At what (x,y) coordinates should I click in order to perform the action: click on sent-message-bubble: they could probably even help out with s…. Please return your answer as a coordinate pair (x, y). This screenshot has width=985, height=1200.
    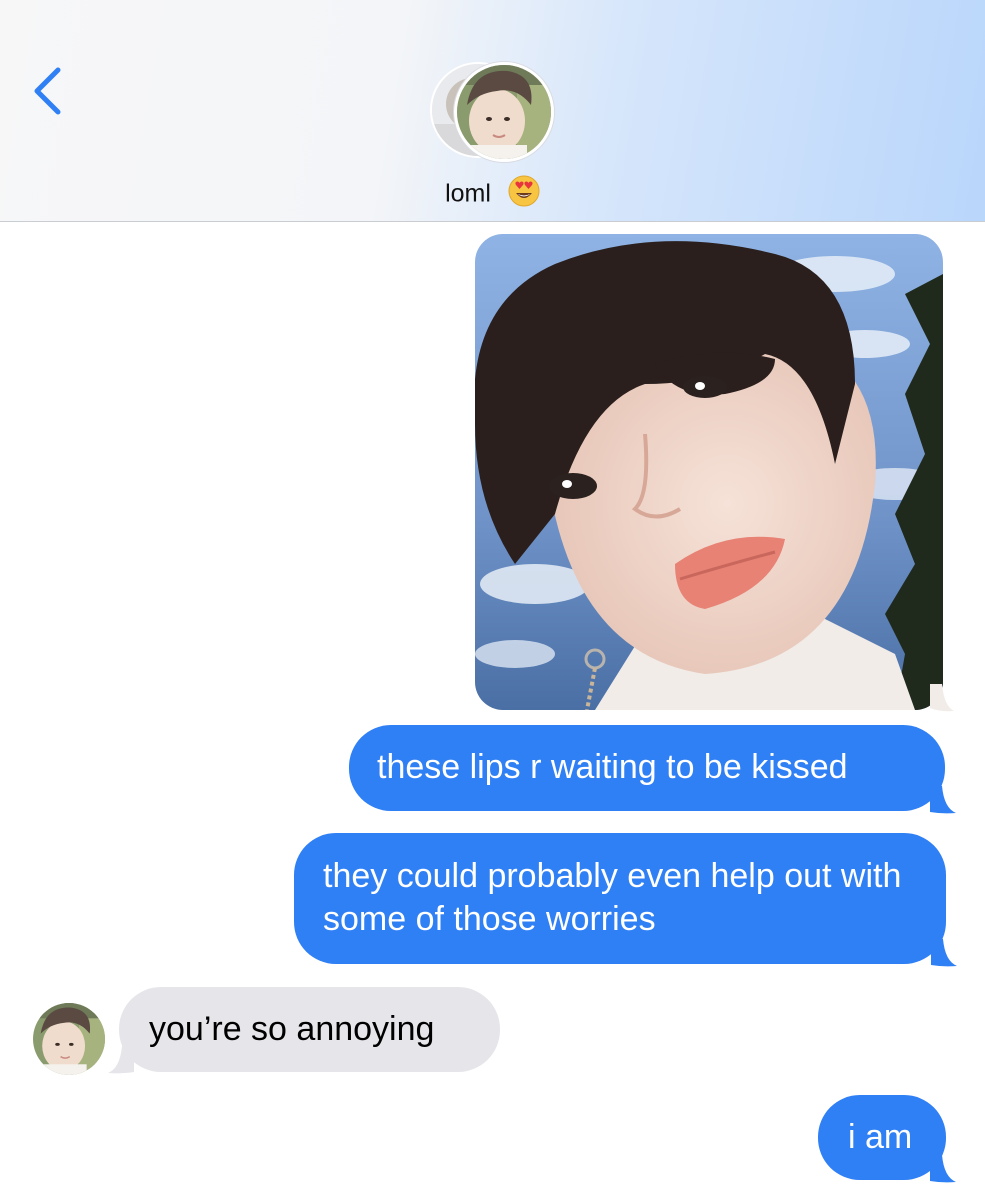
    Looking at the image, I should click on (620, 898).